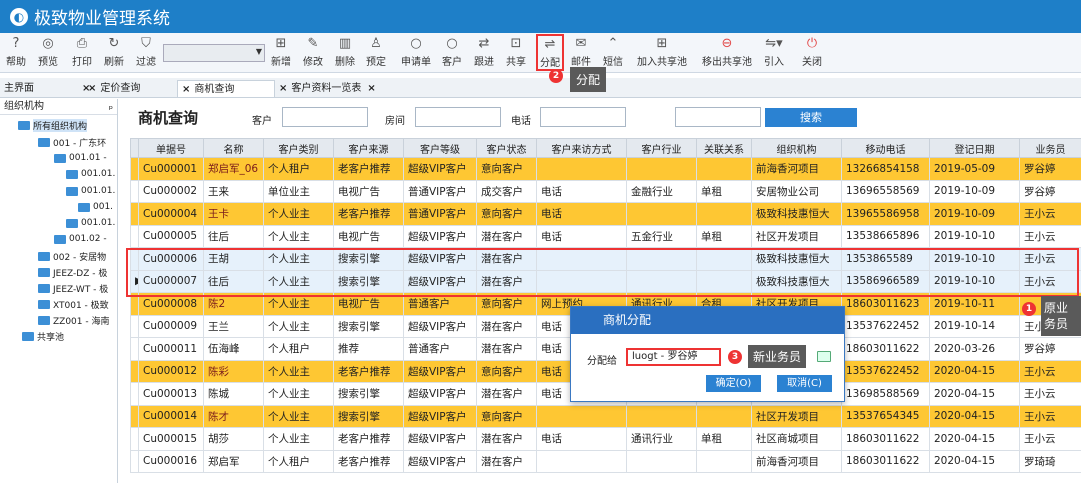  Describe the element at coordinates (298, 148) in the screenshot. I see `column-header: 客户类别` at that location.